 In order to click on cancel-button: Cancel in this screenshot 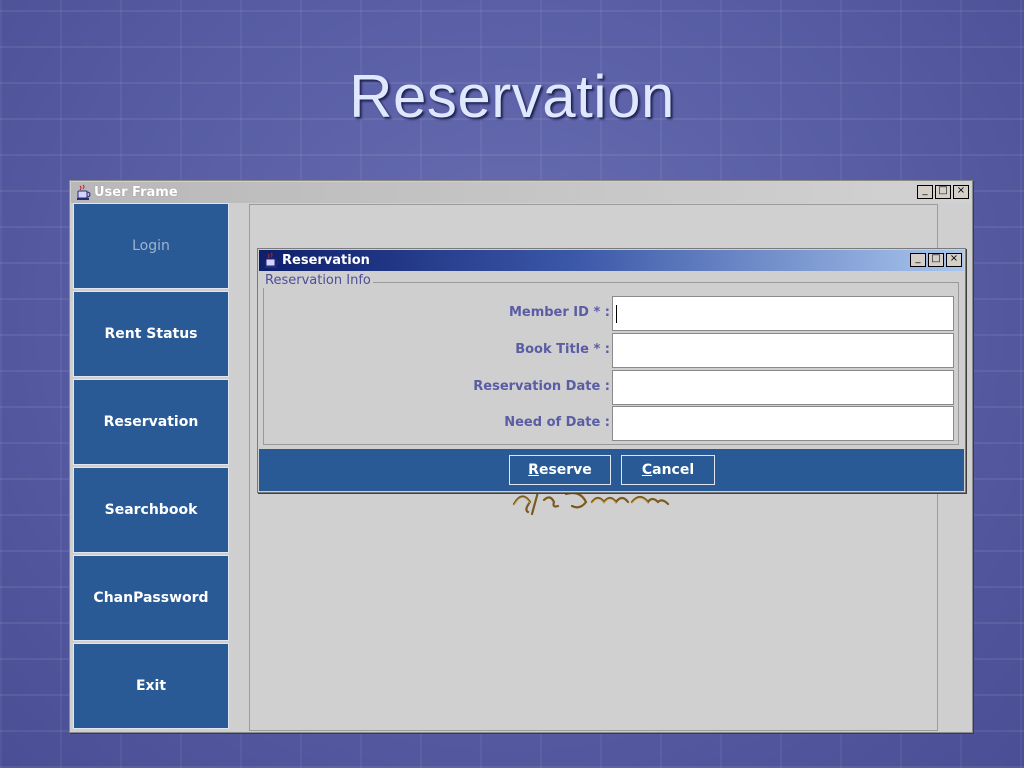, I will do `click(668, 470)`.